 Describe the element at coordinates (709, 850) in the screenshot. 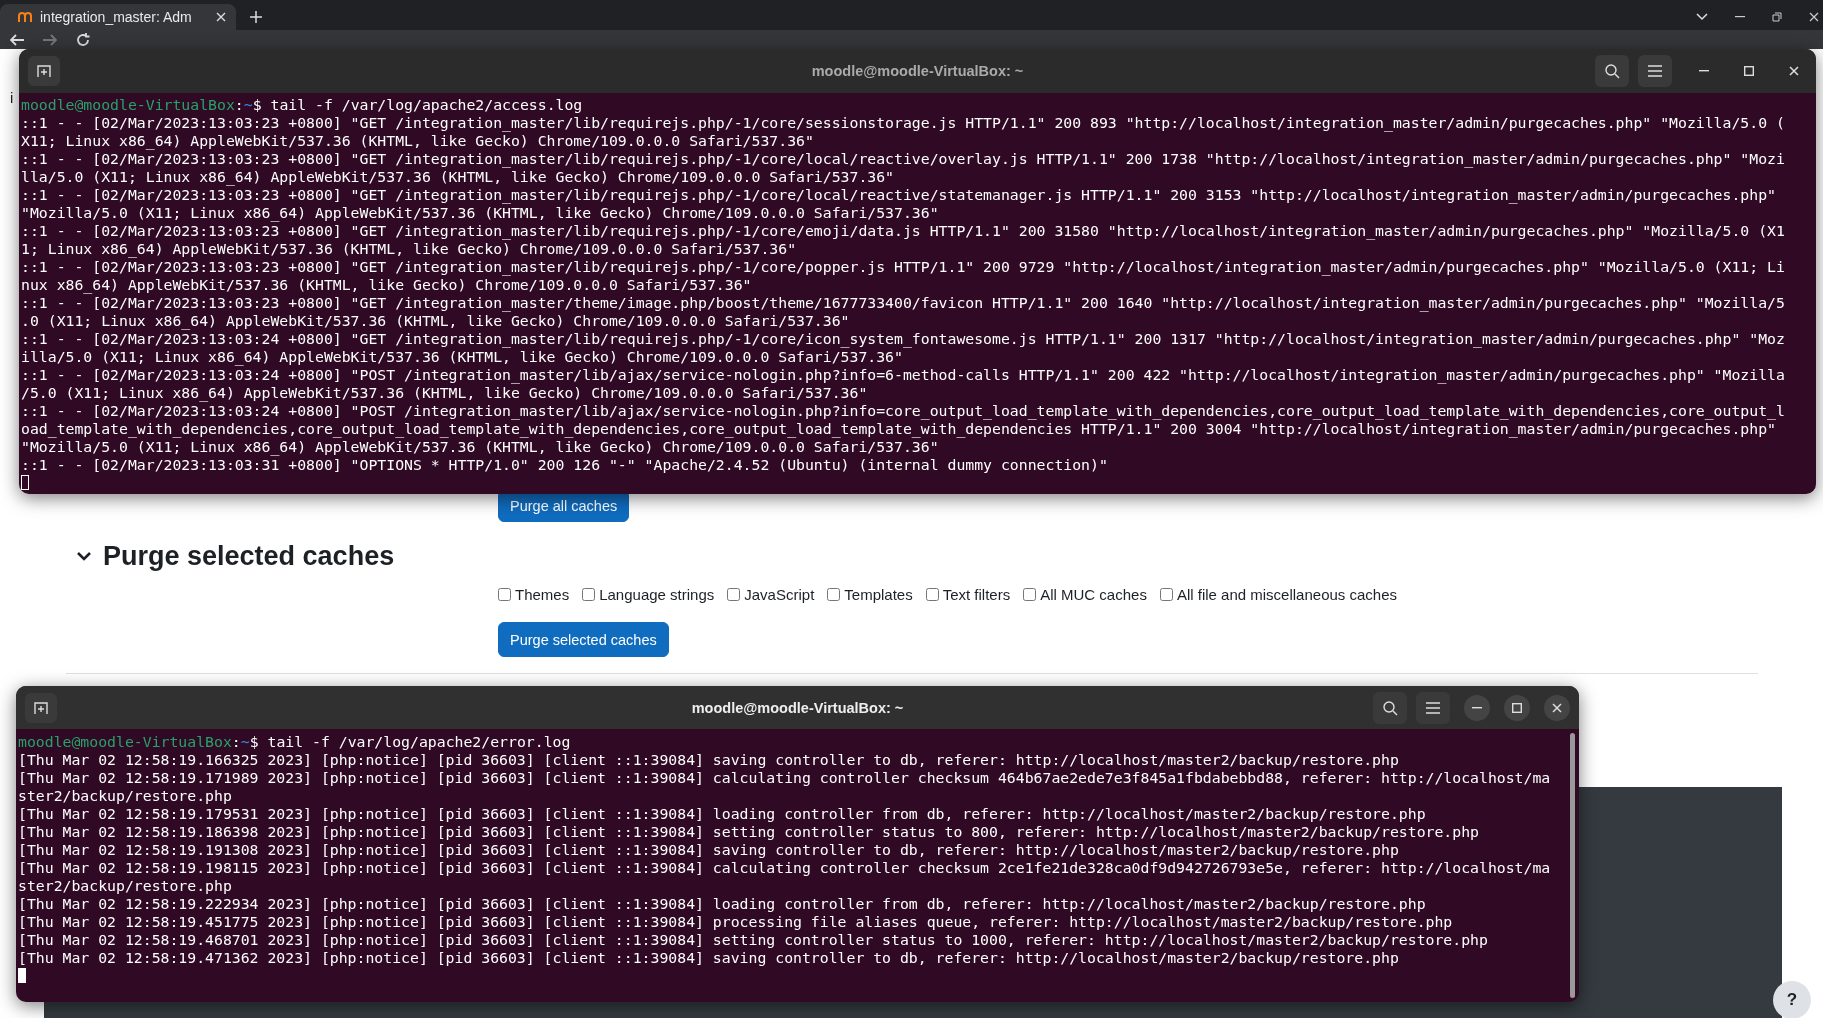

I see `log-line: [Thu Mar 02 12:58:19.191308 2023] [php:notice] [pid 36603] [client ::1:39084] saving controller to db, referer: http://localhost/master2/backup/restore.php` at that location.